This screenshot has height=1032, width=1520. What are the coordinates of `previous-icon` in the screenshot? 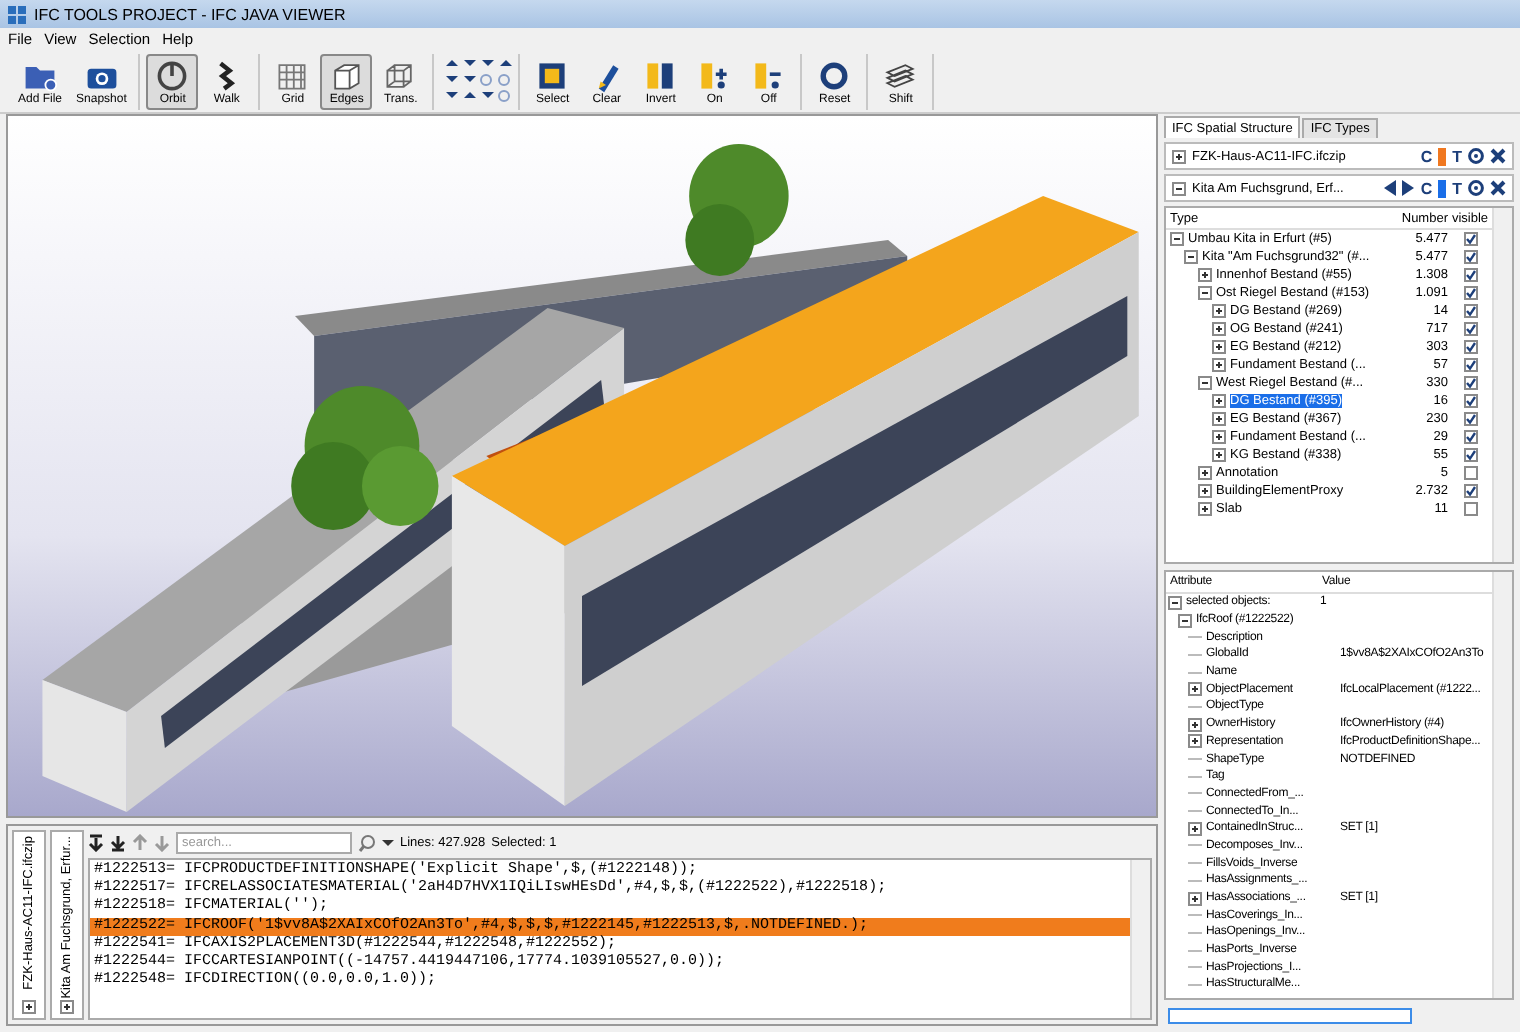 It's located at (1390, 188).